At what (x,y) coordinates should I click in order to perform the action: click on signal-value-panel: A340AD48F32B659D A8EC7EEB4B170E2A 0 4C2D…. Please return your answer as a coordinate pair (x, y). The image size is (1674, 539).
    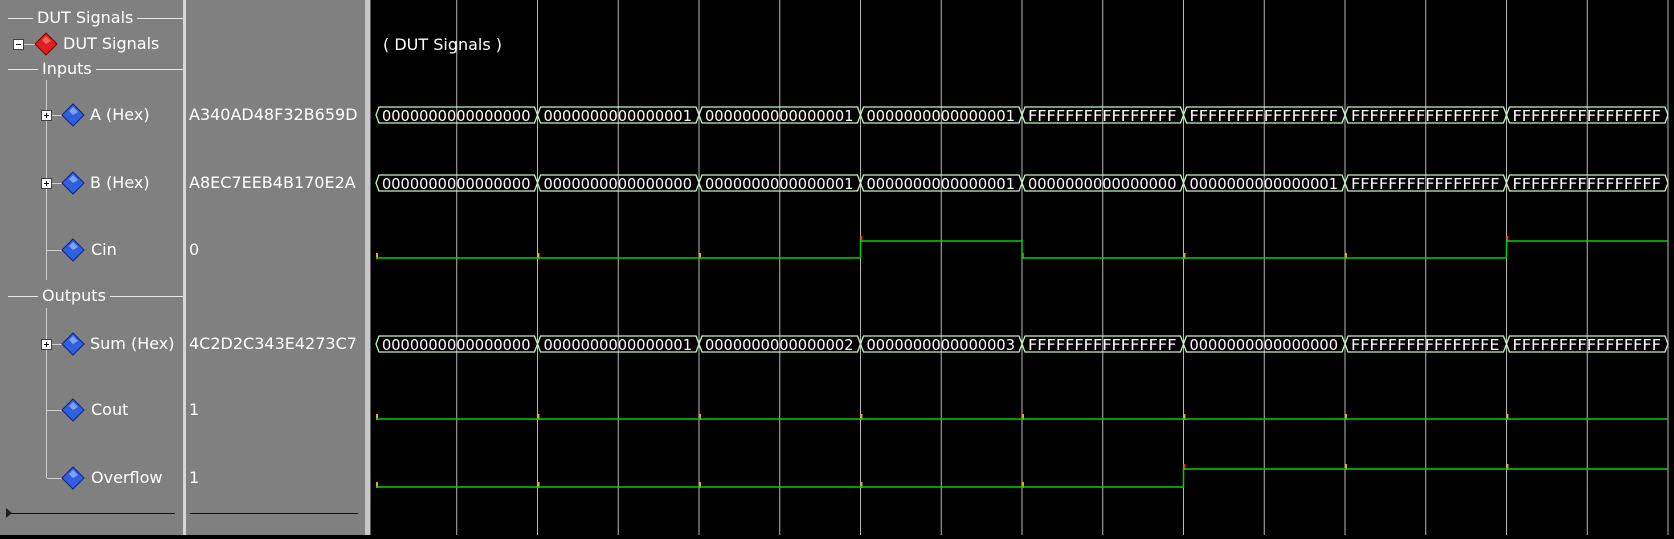
    Looking at the image, I should click on (275, 267).